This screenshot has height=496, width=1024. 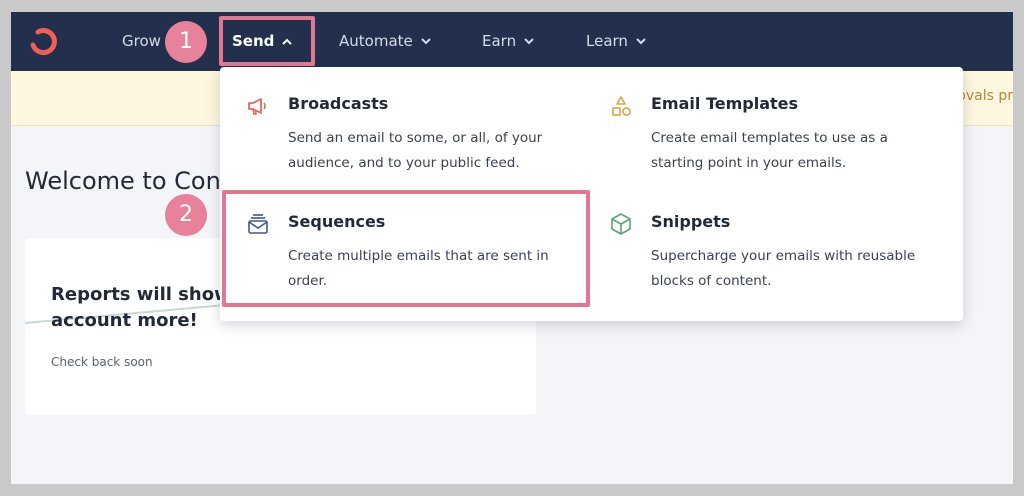 I want to click on nav-item-grow: Grow, so click(x=141, y=41).